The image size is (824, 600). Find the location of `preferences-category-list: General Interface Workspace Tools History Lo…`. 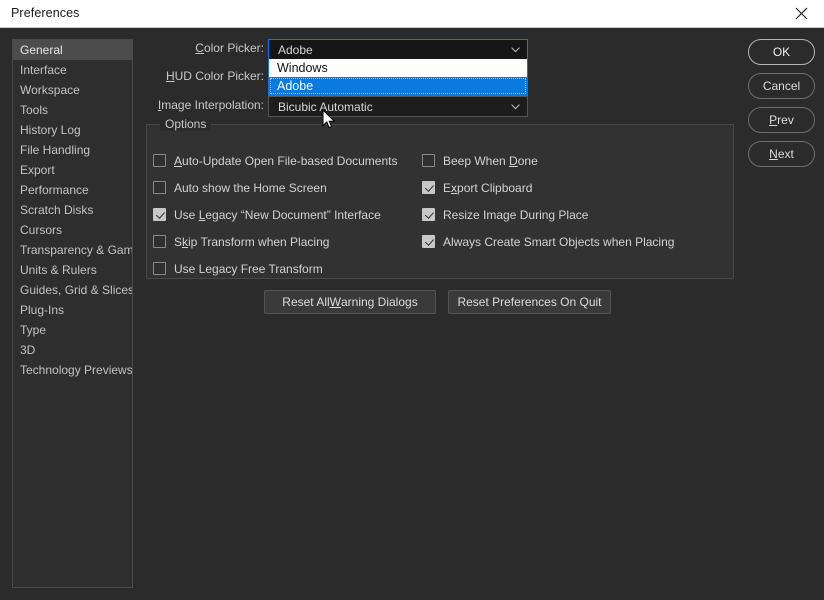

preferences-category-list: General Interface Workspace Tools History Lo… is located at coordinates (72, 313).